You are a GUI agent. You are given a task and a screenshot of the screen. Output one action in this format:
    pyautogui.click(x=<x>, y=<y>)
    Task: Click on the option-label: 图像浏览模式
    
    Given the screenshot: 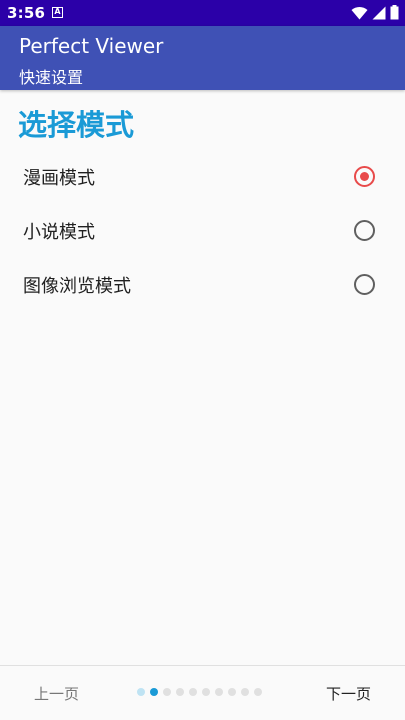 What is the action you would take?
    pyautogui.click(x=77, y=286)
    